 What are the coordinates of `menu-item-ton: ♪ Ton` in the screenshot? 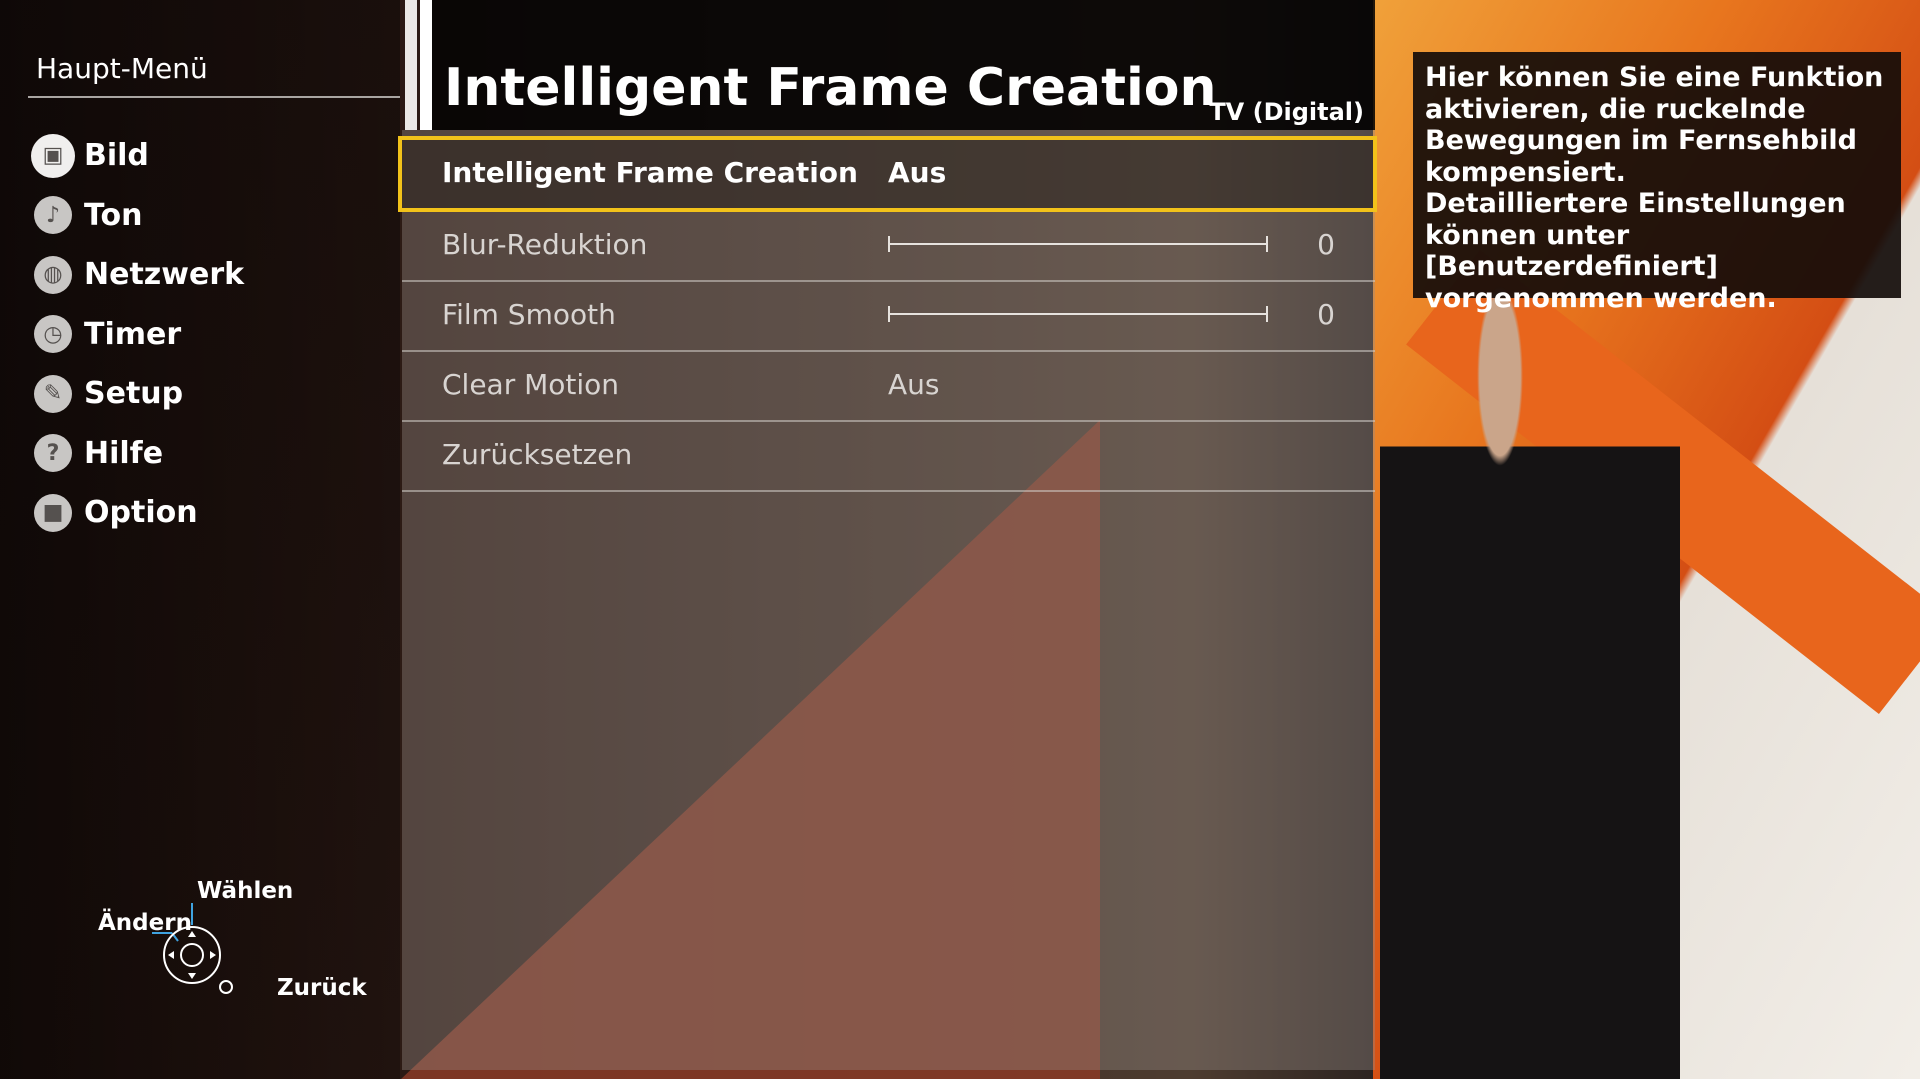 It's located at (139, 216).